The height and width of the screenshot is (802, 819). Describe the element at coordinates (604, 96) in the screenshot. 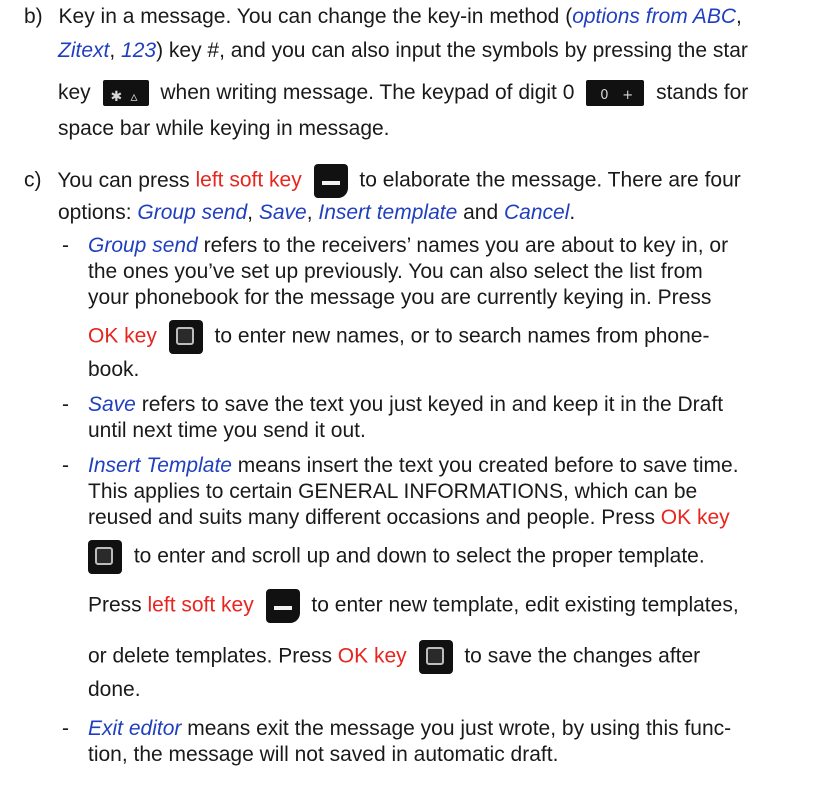

I see `zero-glyph: 0` at that location.